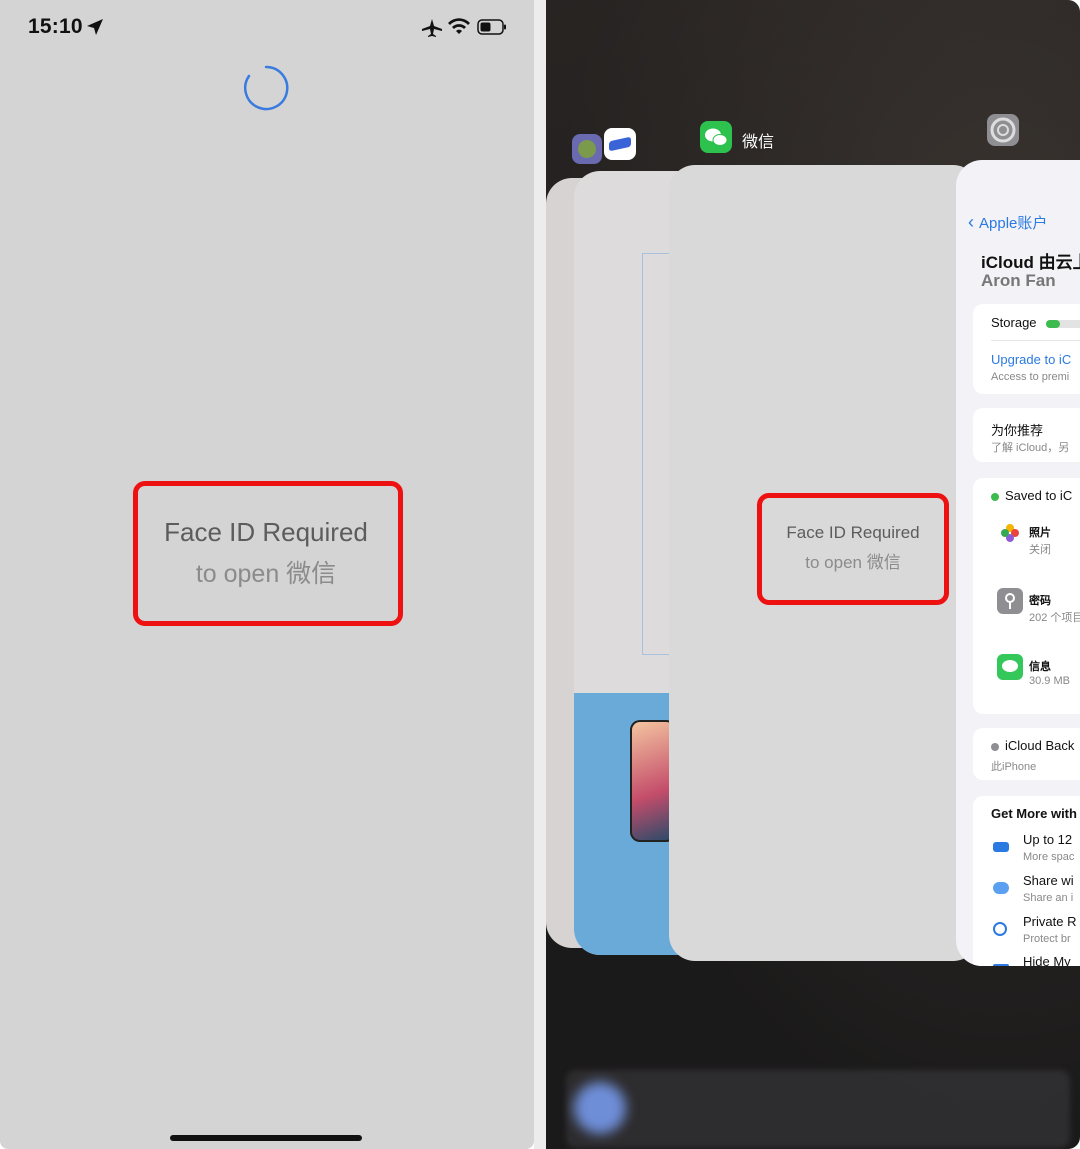 This screenshot has width=1080, height=1149. What do you see at coordinates (1010, 601) in the screenshot?
I see `key-icon` at bounding box center [1010, 601].